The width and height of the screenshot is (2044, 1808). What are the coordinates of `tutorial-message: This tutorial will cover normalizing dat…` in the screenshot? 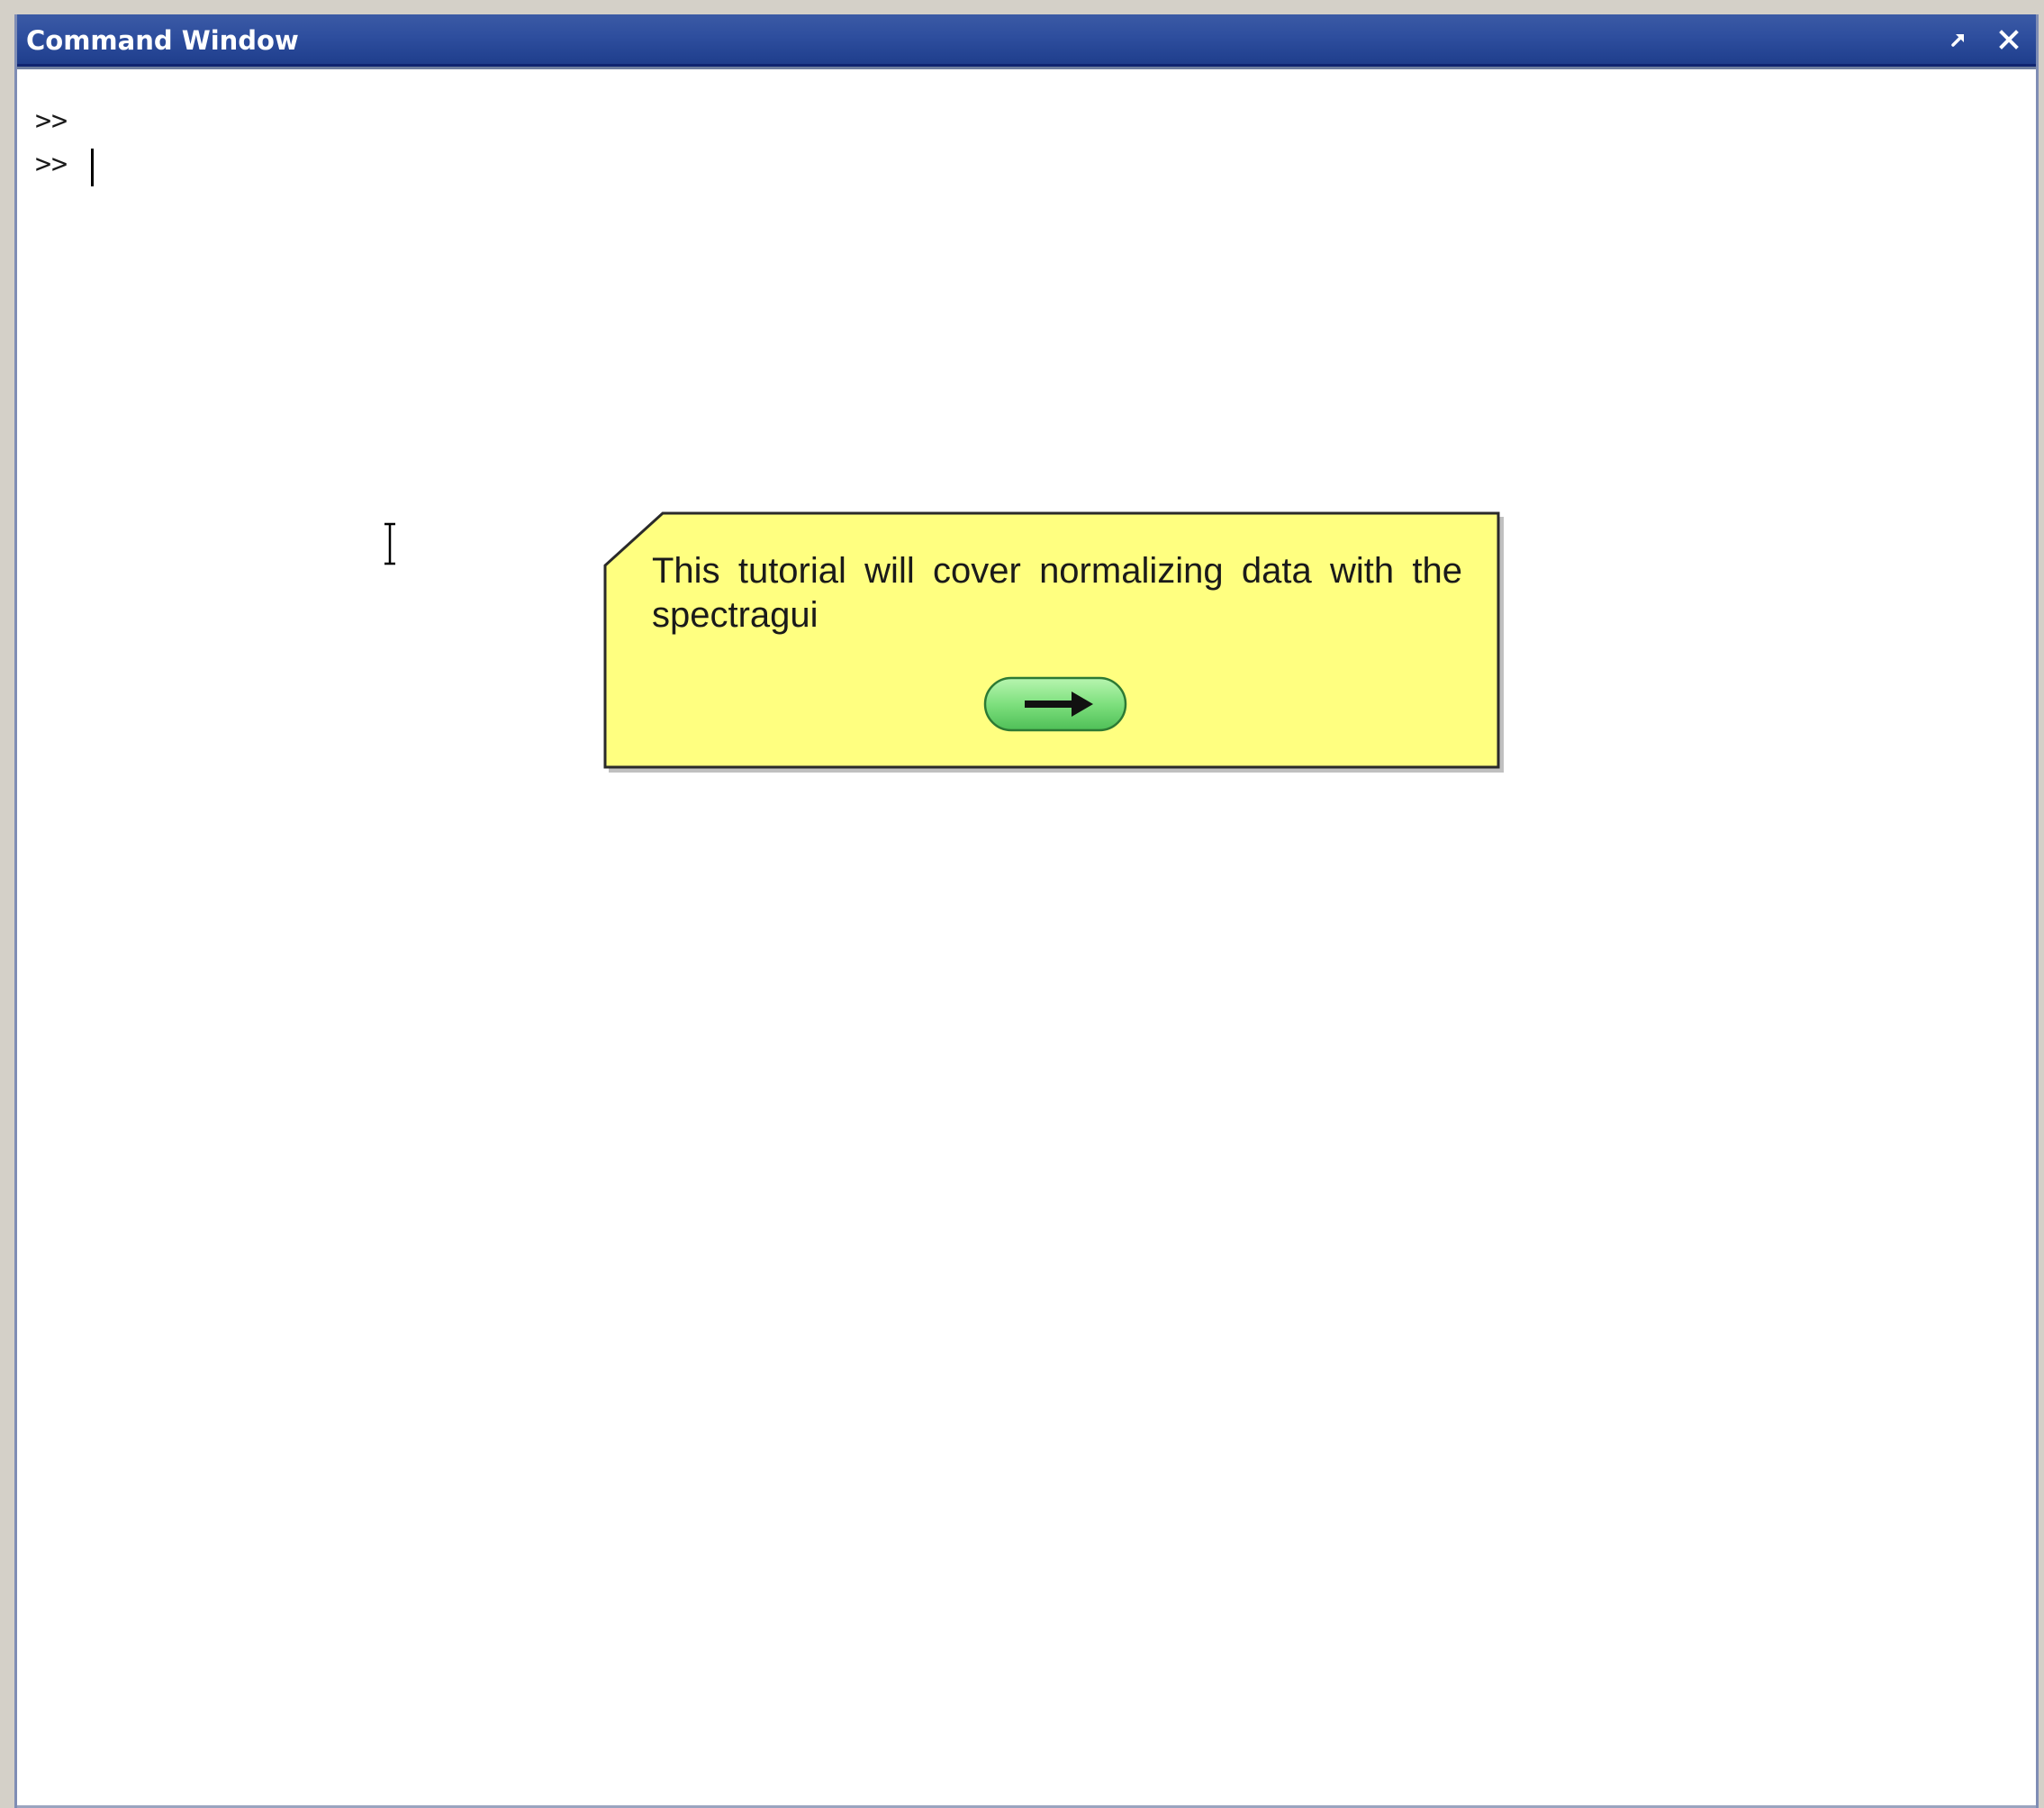 It's located at (1057, 593).